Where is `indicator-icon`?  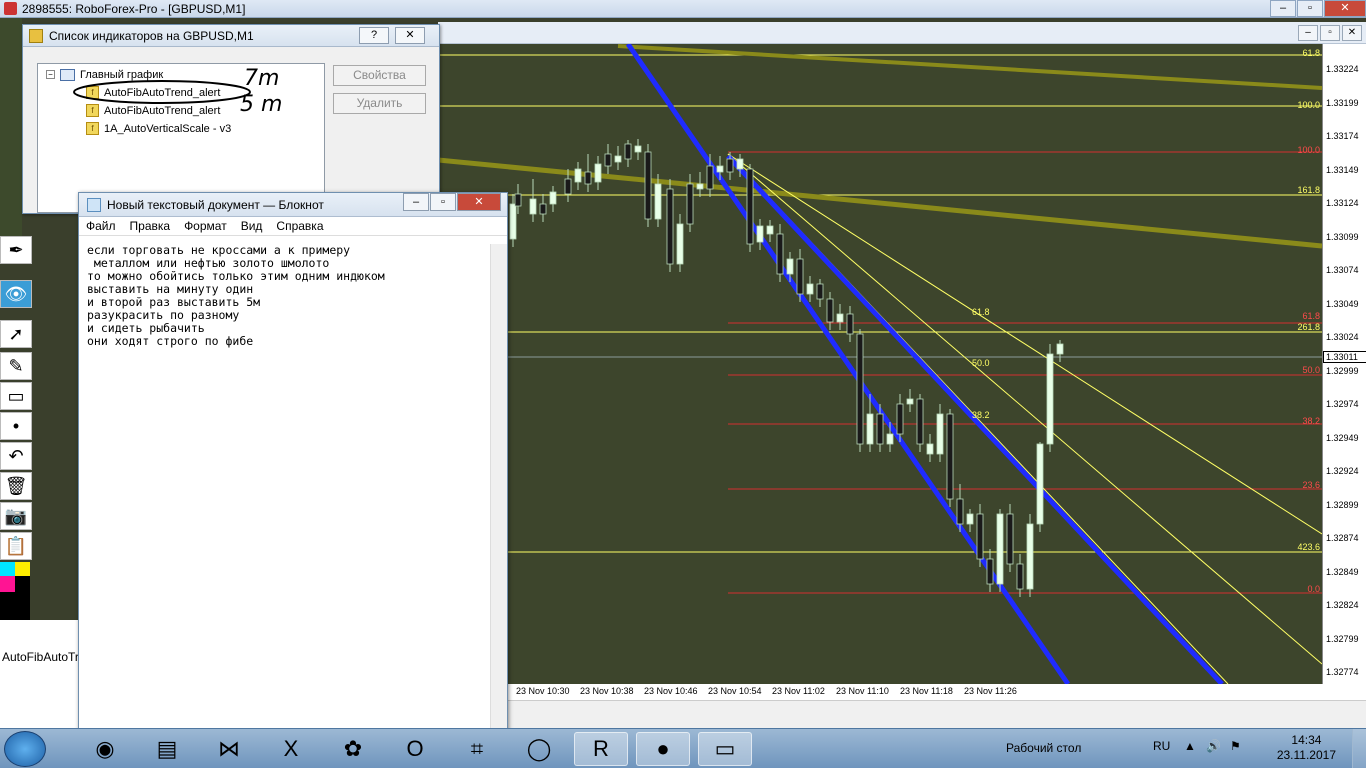
indicator-icon is located at coordinates (36, 35).